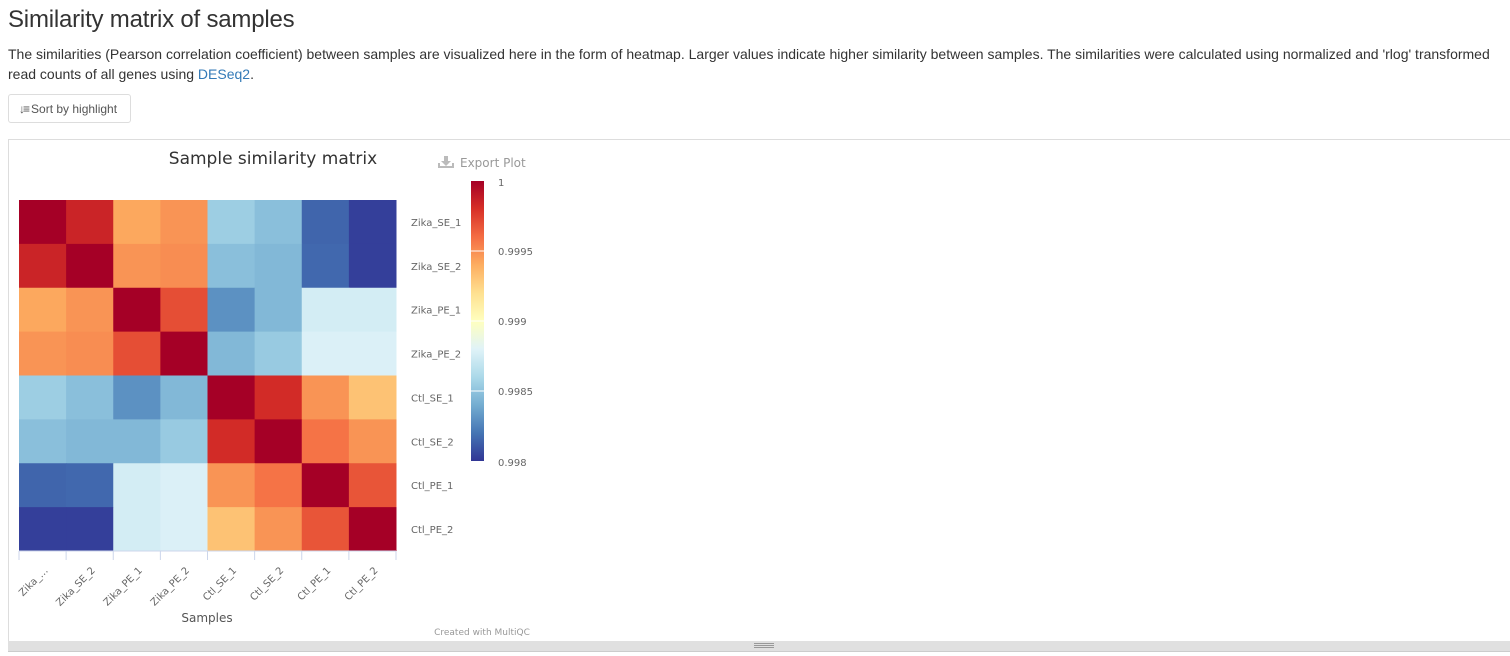  Describe the element at coordinates (501, 183) in the screenshot. I see `colorbar-tick-label: 1` at that location.